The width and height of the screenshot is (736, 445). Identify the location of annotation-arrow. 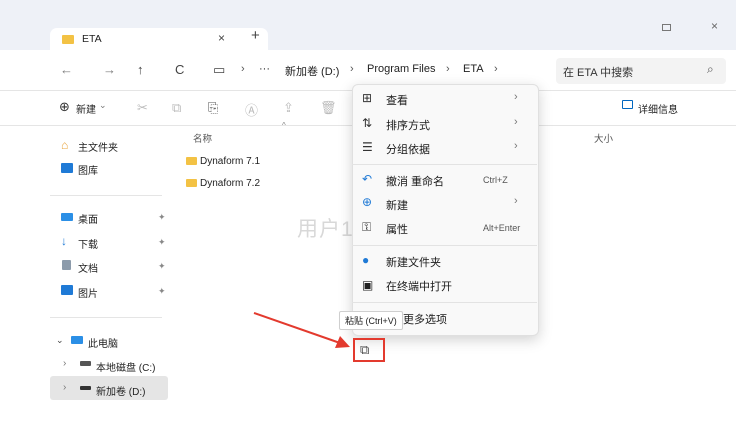
(301, 330).